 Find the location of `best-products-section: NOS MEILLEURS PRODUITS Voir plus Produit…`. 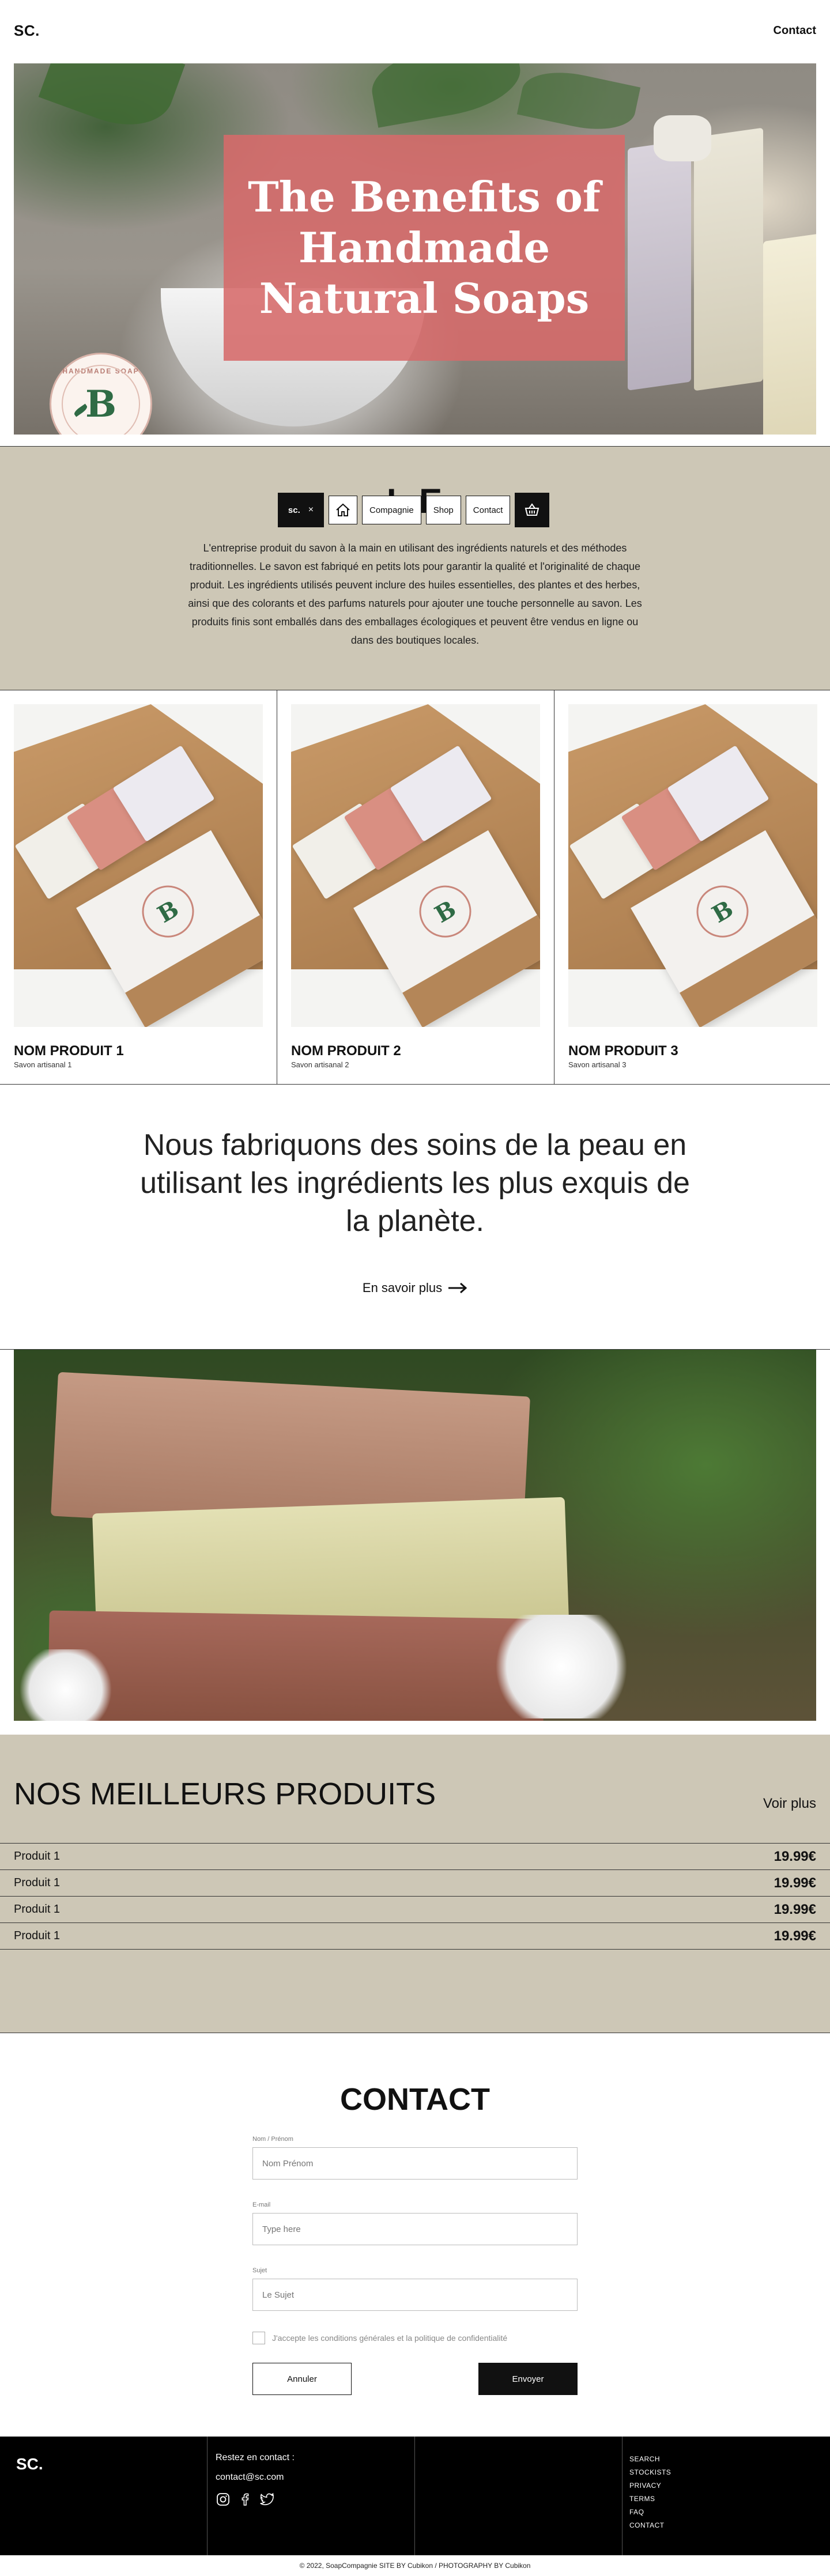

best-products-section: NOS MEILLEURS PRODUITS Voir plus Produit… is located at coordinates (415, 1884).